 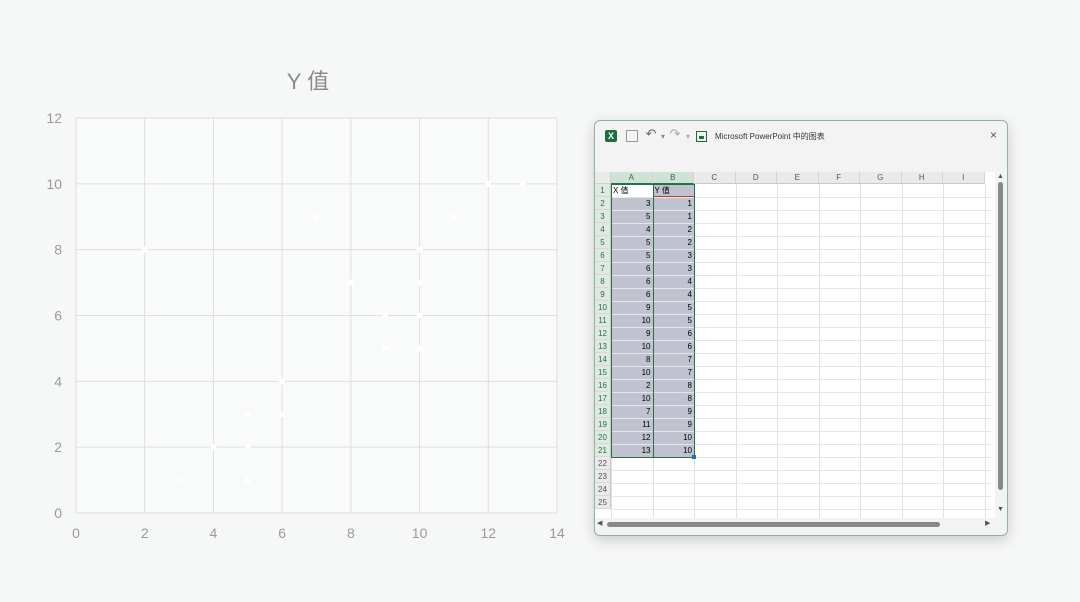 What do you see at coordinates (420, 533) in the screenshot?
I see `x-tick-label: 10` at bounding box center [420, 533].